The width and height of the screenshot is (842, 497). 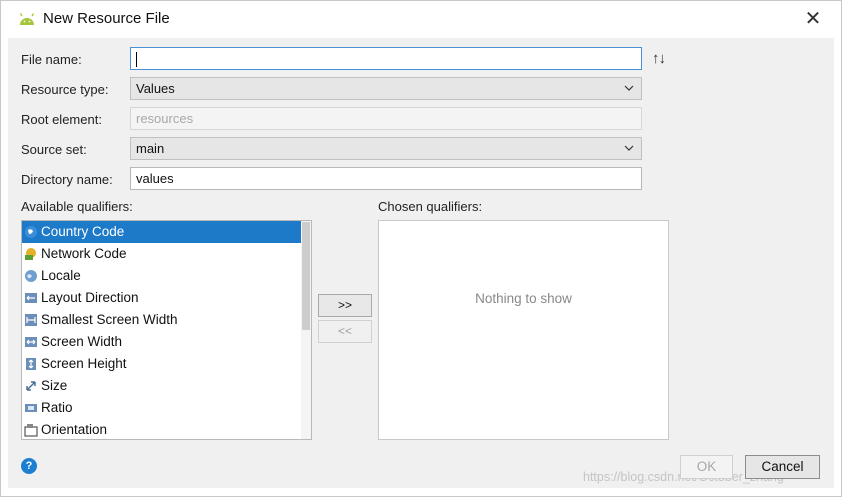 I want to click on empty-state-text: Nothing to show, so click(x=523, y=298).